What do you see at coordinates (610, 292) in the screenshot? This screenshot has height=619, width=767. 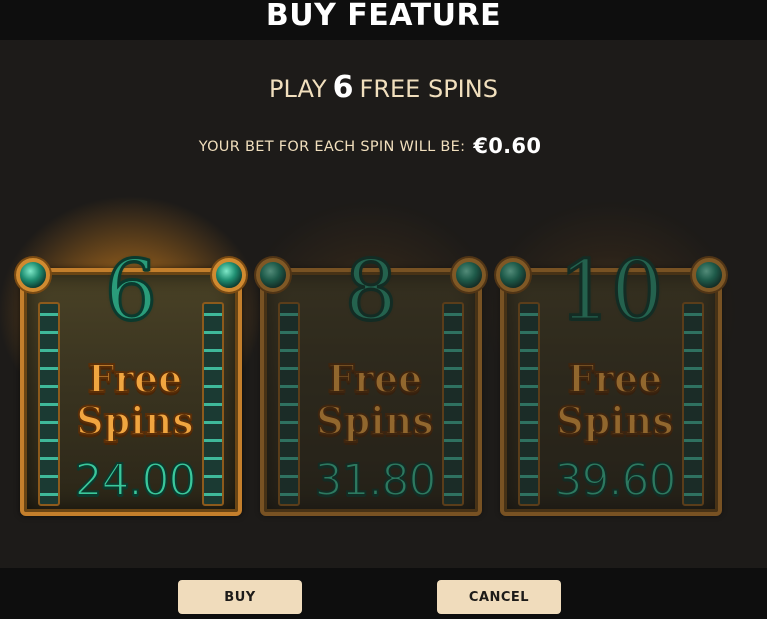 I see `card-spin-count: 10` at bounding box center [610, 292].